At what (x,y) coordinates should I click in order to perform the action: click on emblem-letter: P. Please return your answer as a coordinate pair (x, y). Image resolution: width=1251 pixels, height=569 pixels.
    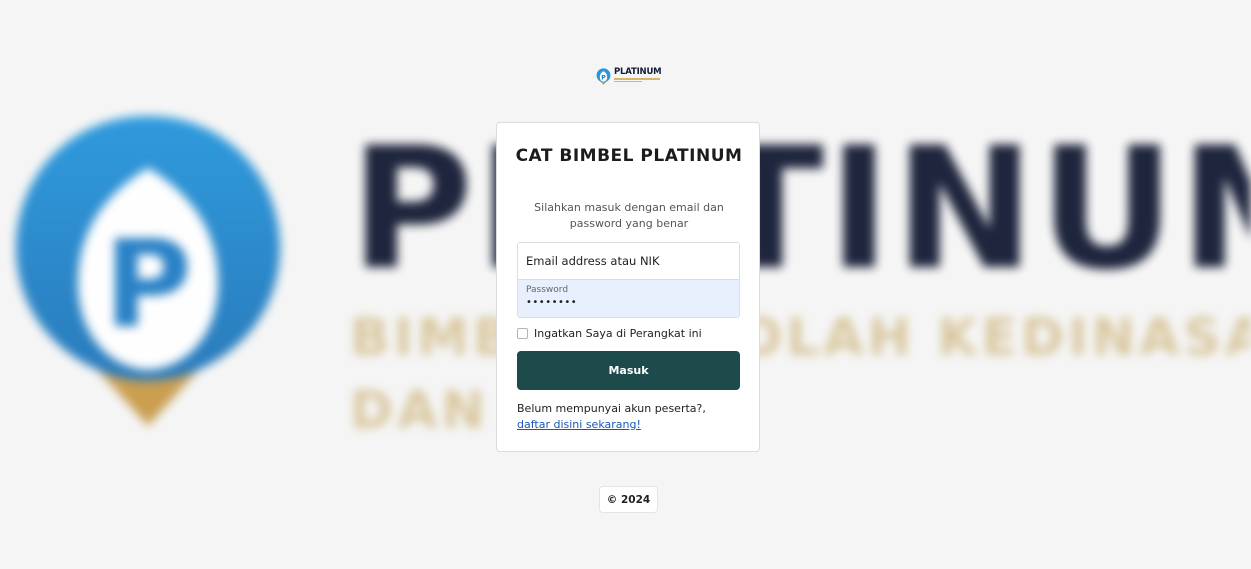
    Looking at the image, I should click on (148, 285).